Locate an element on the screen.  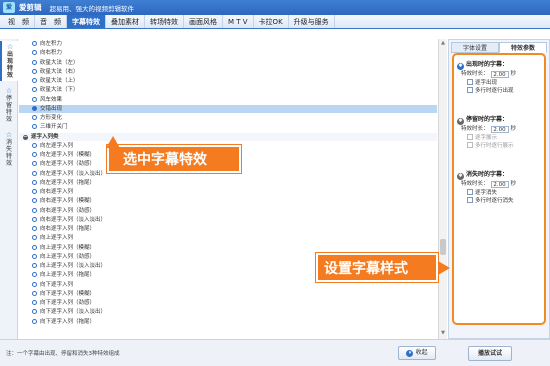
stay-by-line-option: 多行时逐行展示 is located at coordinates (500, 146).